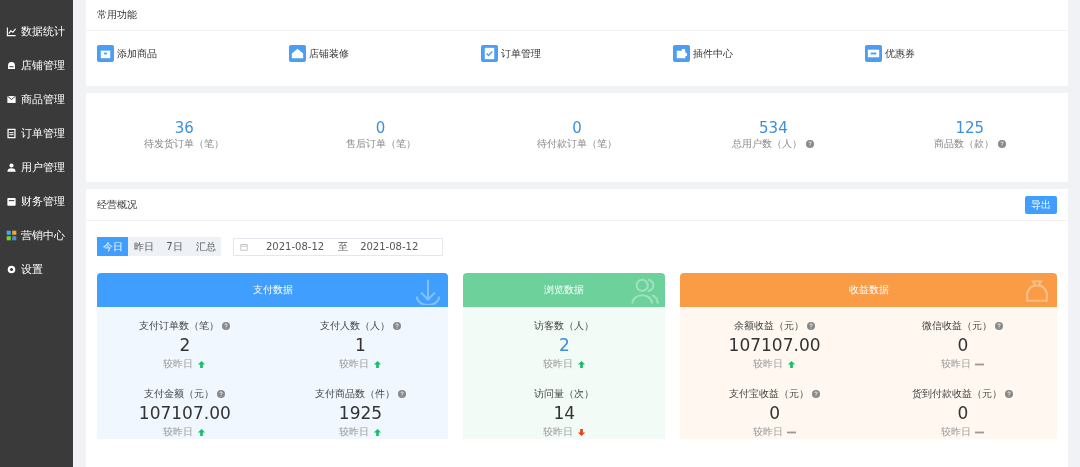  Describe the element at coordinates (184, 127) in the screenshot. I see `stat-value: 36` at that location.